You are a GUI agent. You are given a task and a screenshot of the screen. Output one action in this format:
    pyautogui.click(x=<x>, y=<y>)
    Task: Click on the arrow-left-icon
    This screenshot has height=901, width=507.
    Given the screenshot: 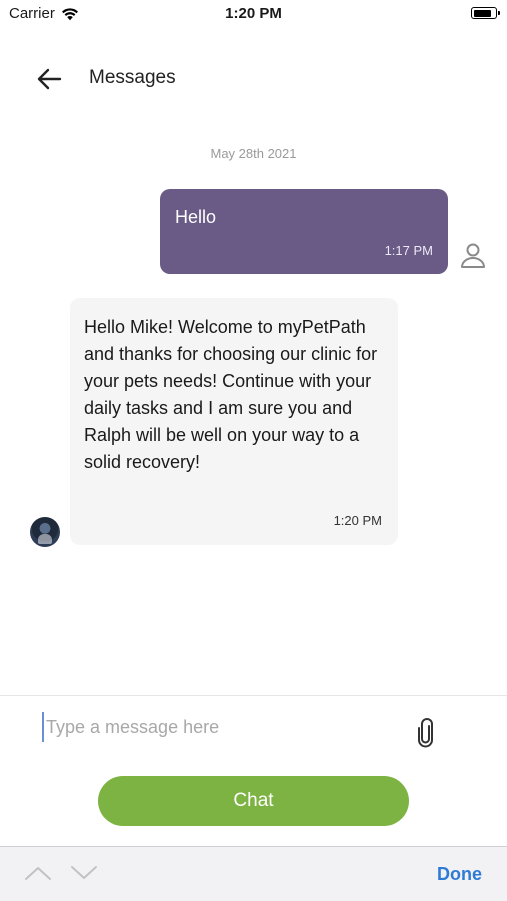 What is the action you would take?
    pyautogui.click(x=49, y=79)
    